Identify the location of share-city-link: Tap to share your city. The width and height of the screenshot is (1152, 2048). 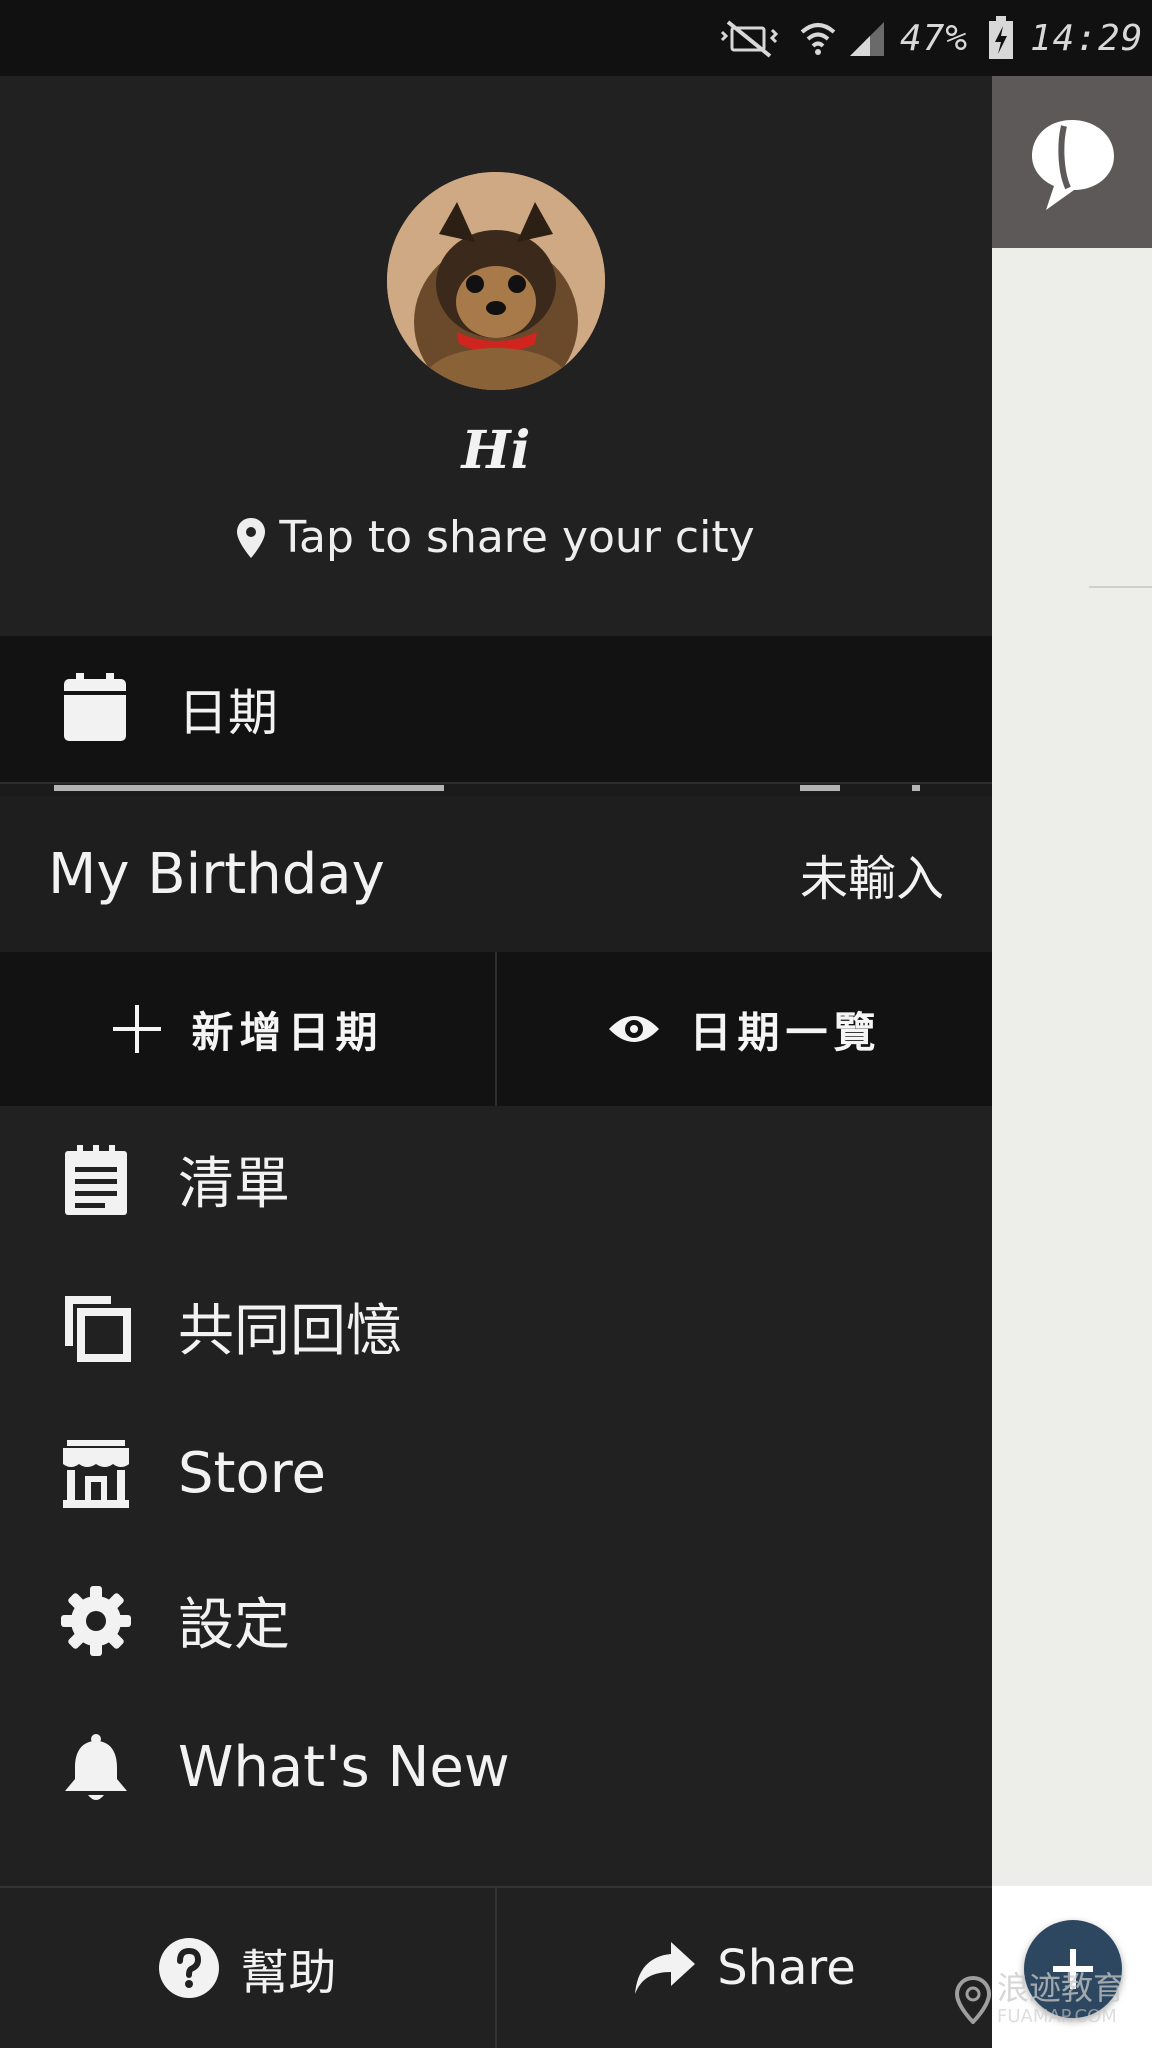
(496, 537).